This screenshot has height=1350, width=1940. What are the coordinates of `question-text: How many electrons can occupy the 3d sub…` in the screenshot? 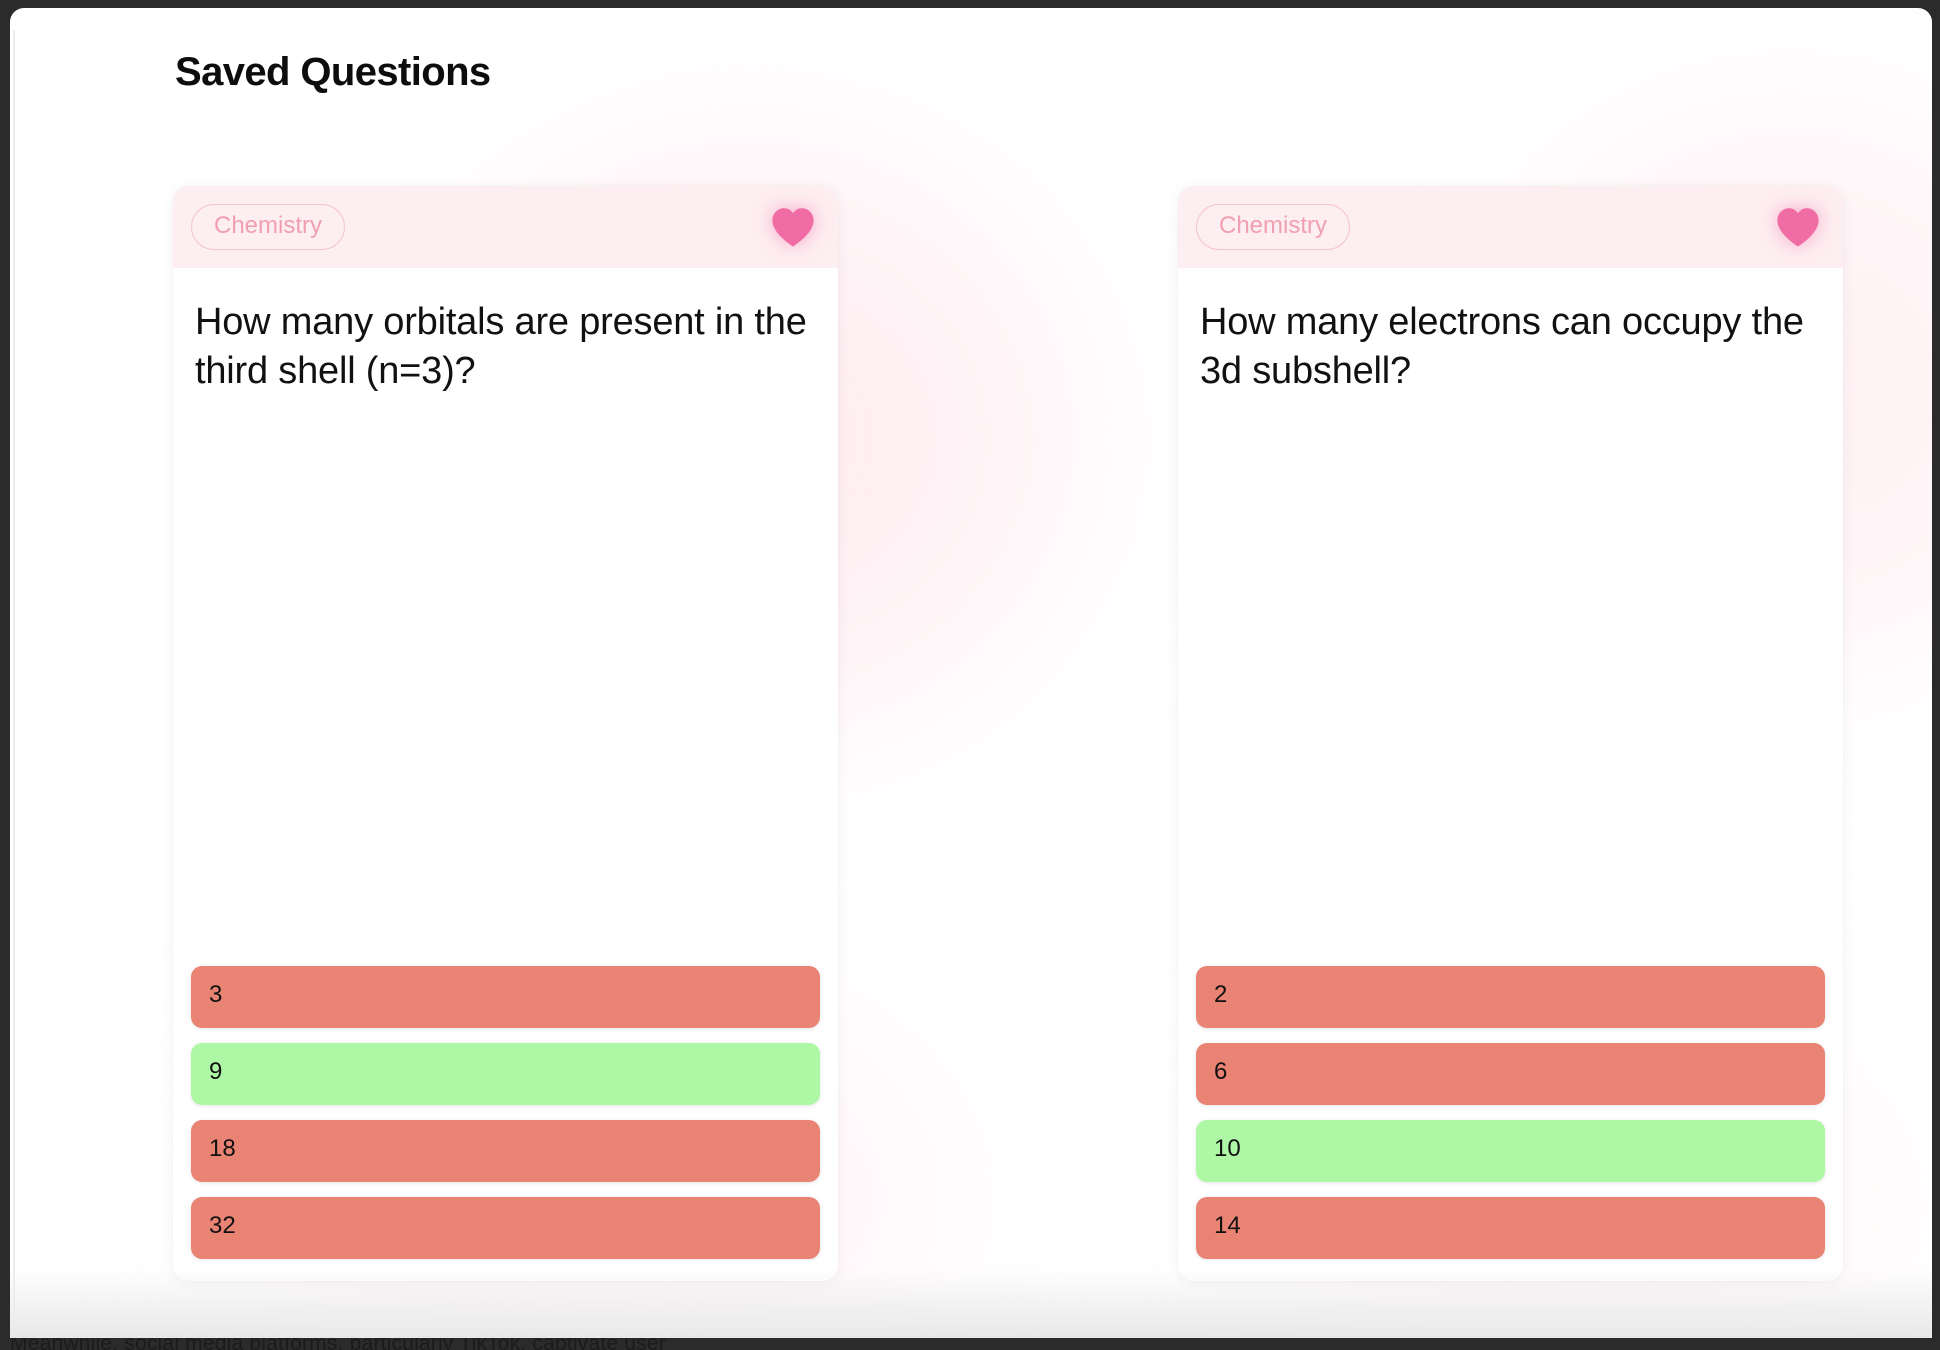 It's located at (1502, 346).